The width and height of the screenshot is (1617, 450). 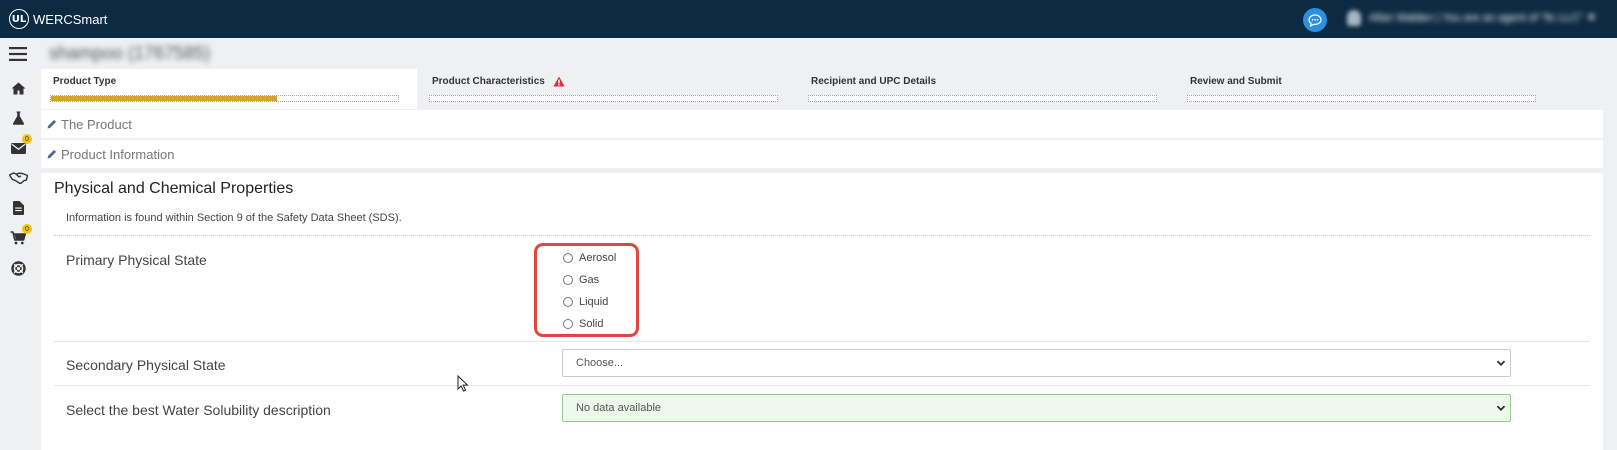 I want to click on sidebar-item-messages: 0, so click(x=19, y=146).